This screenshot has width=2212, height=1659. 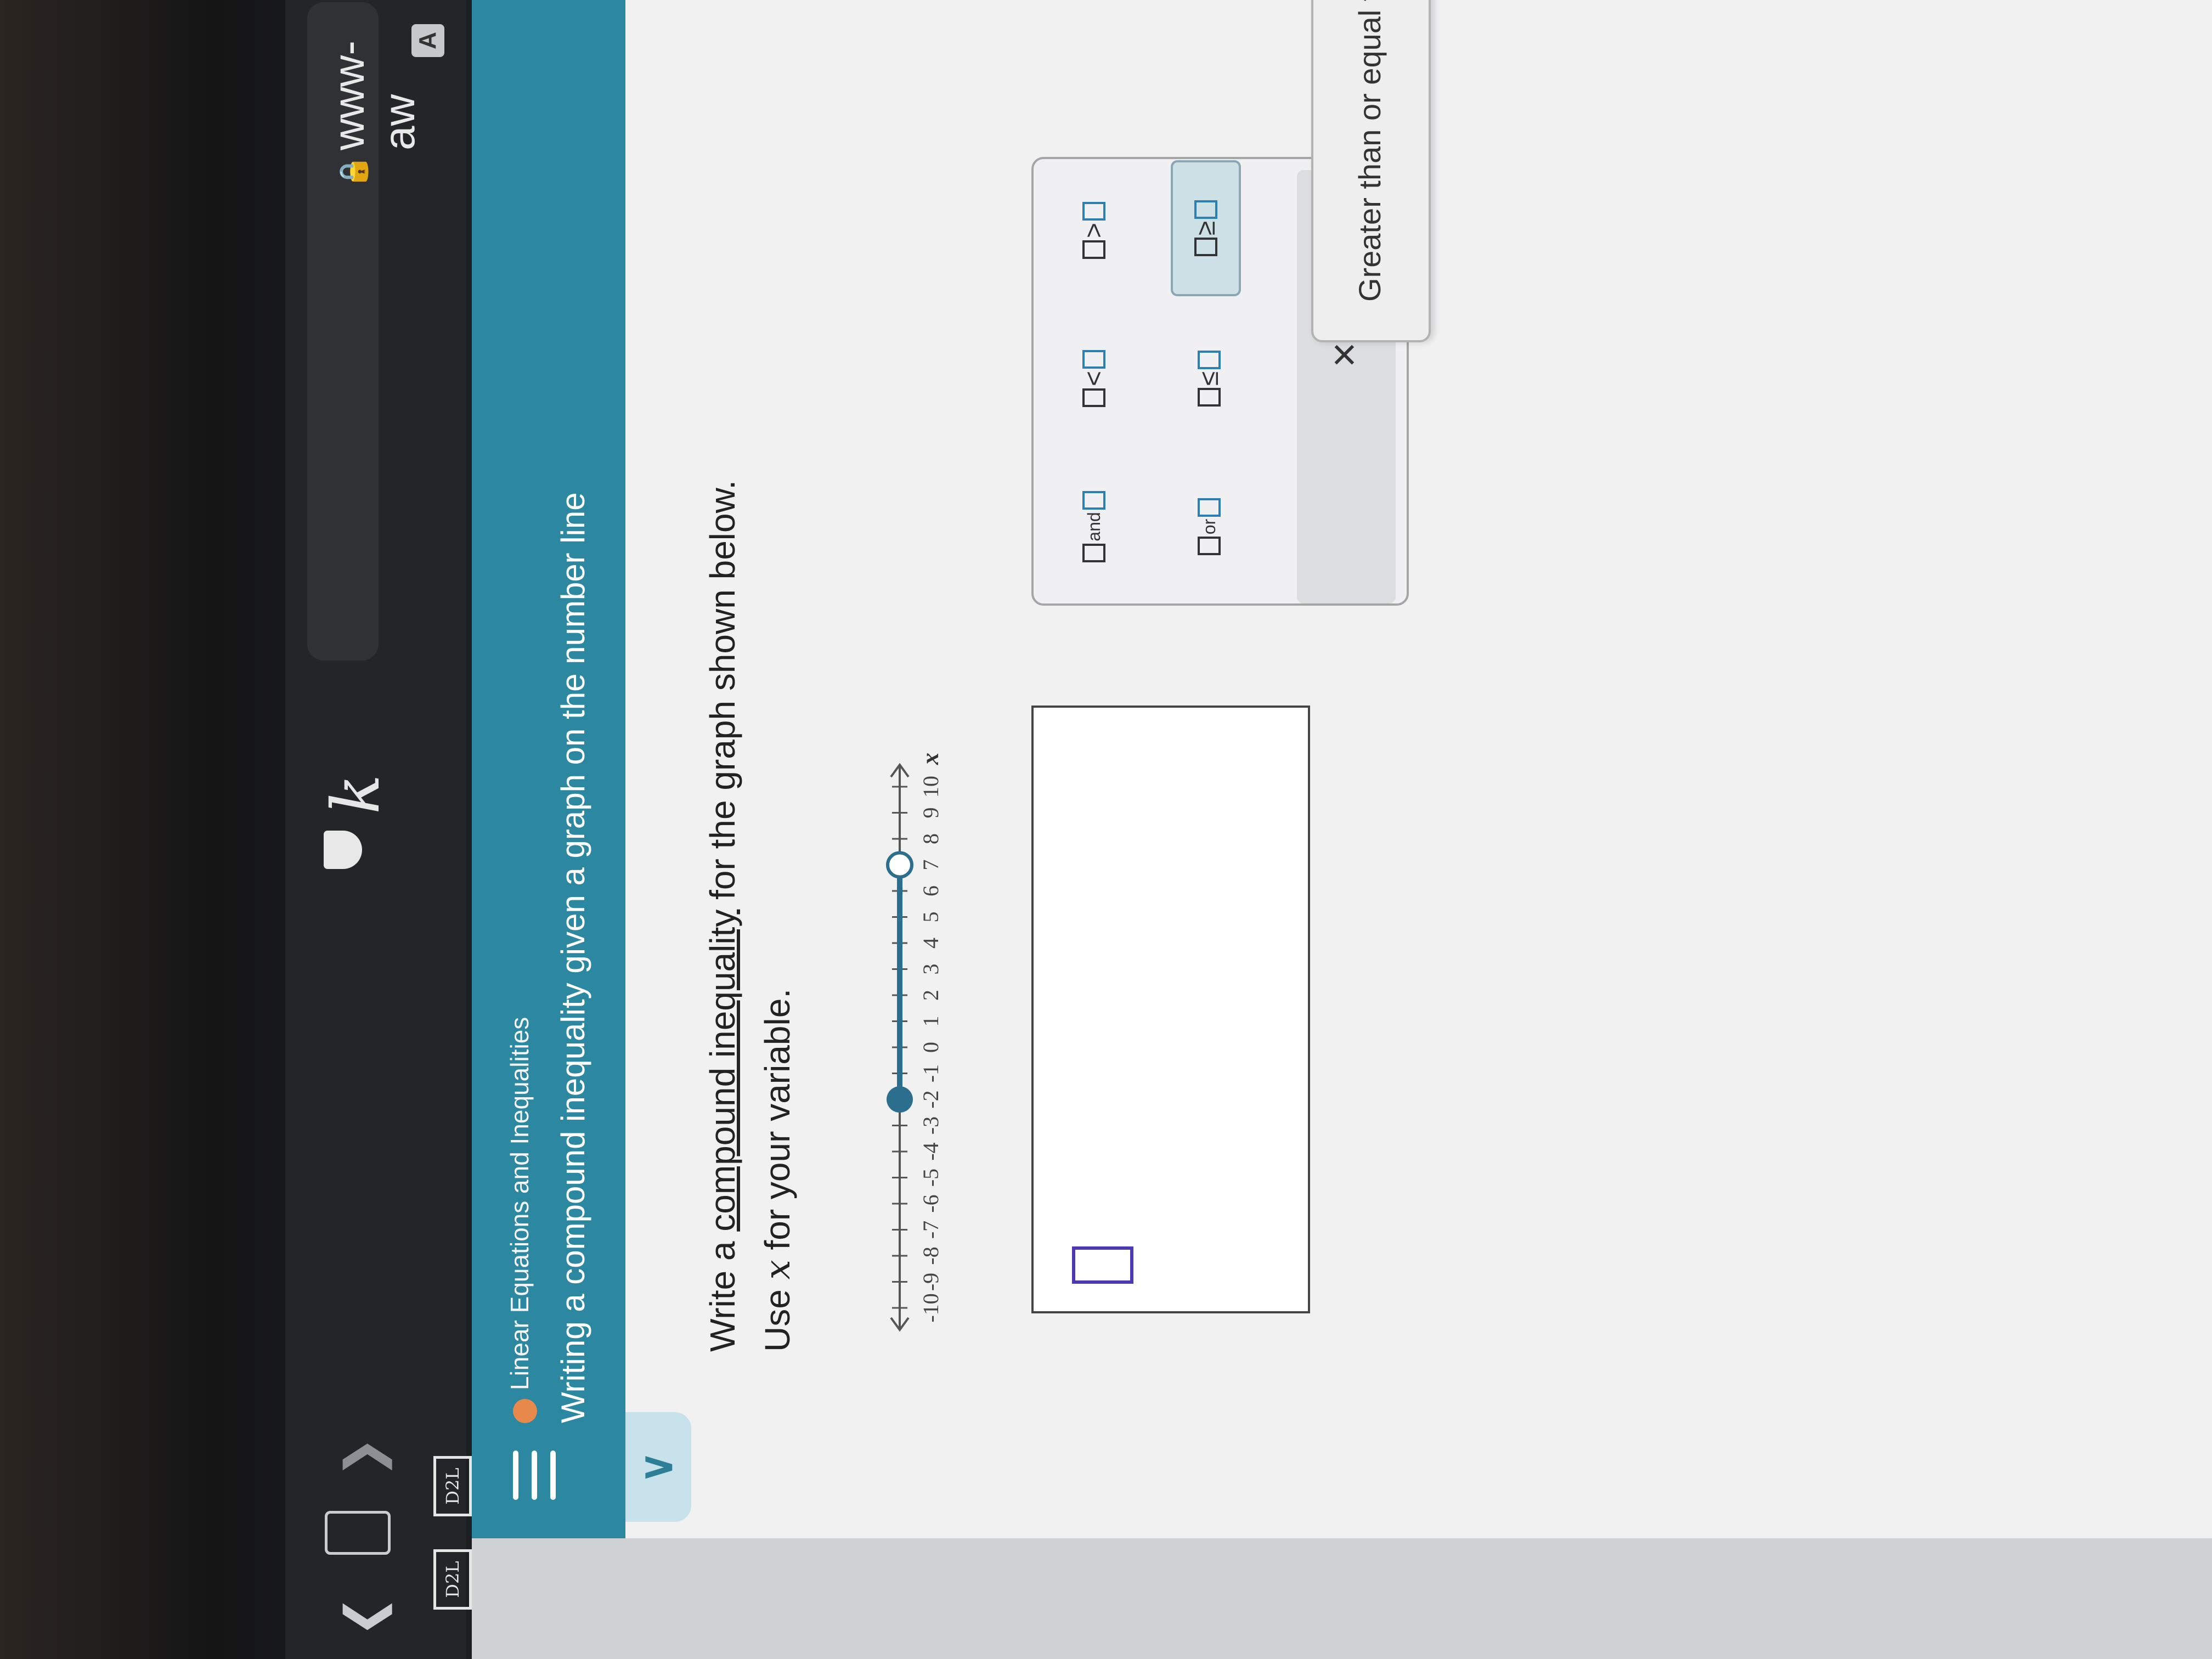 I want to click on tick-label: 7, so click(x=931, y=866).